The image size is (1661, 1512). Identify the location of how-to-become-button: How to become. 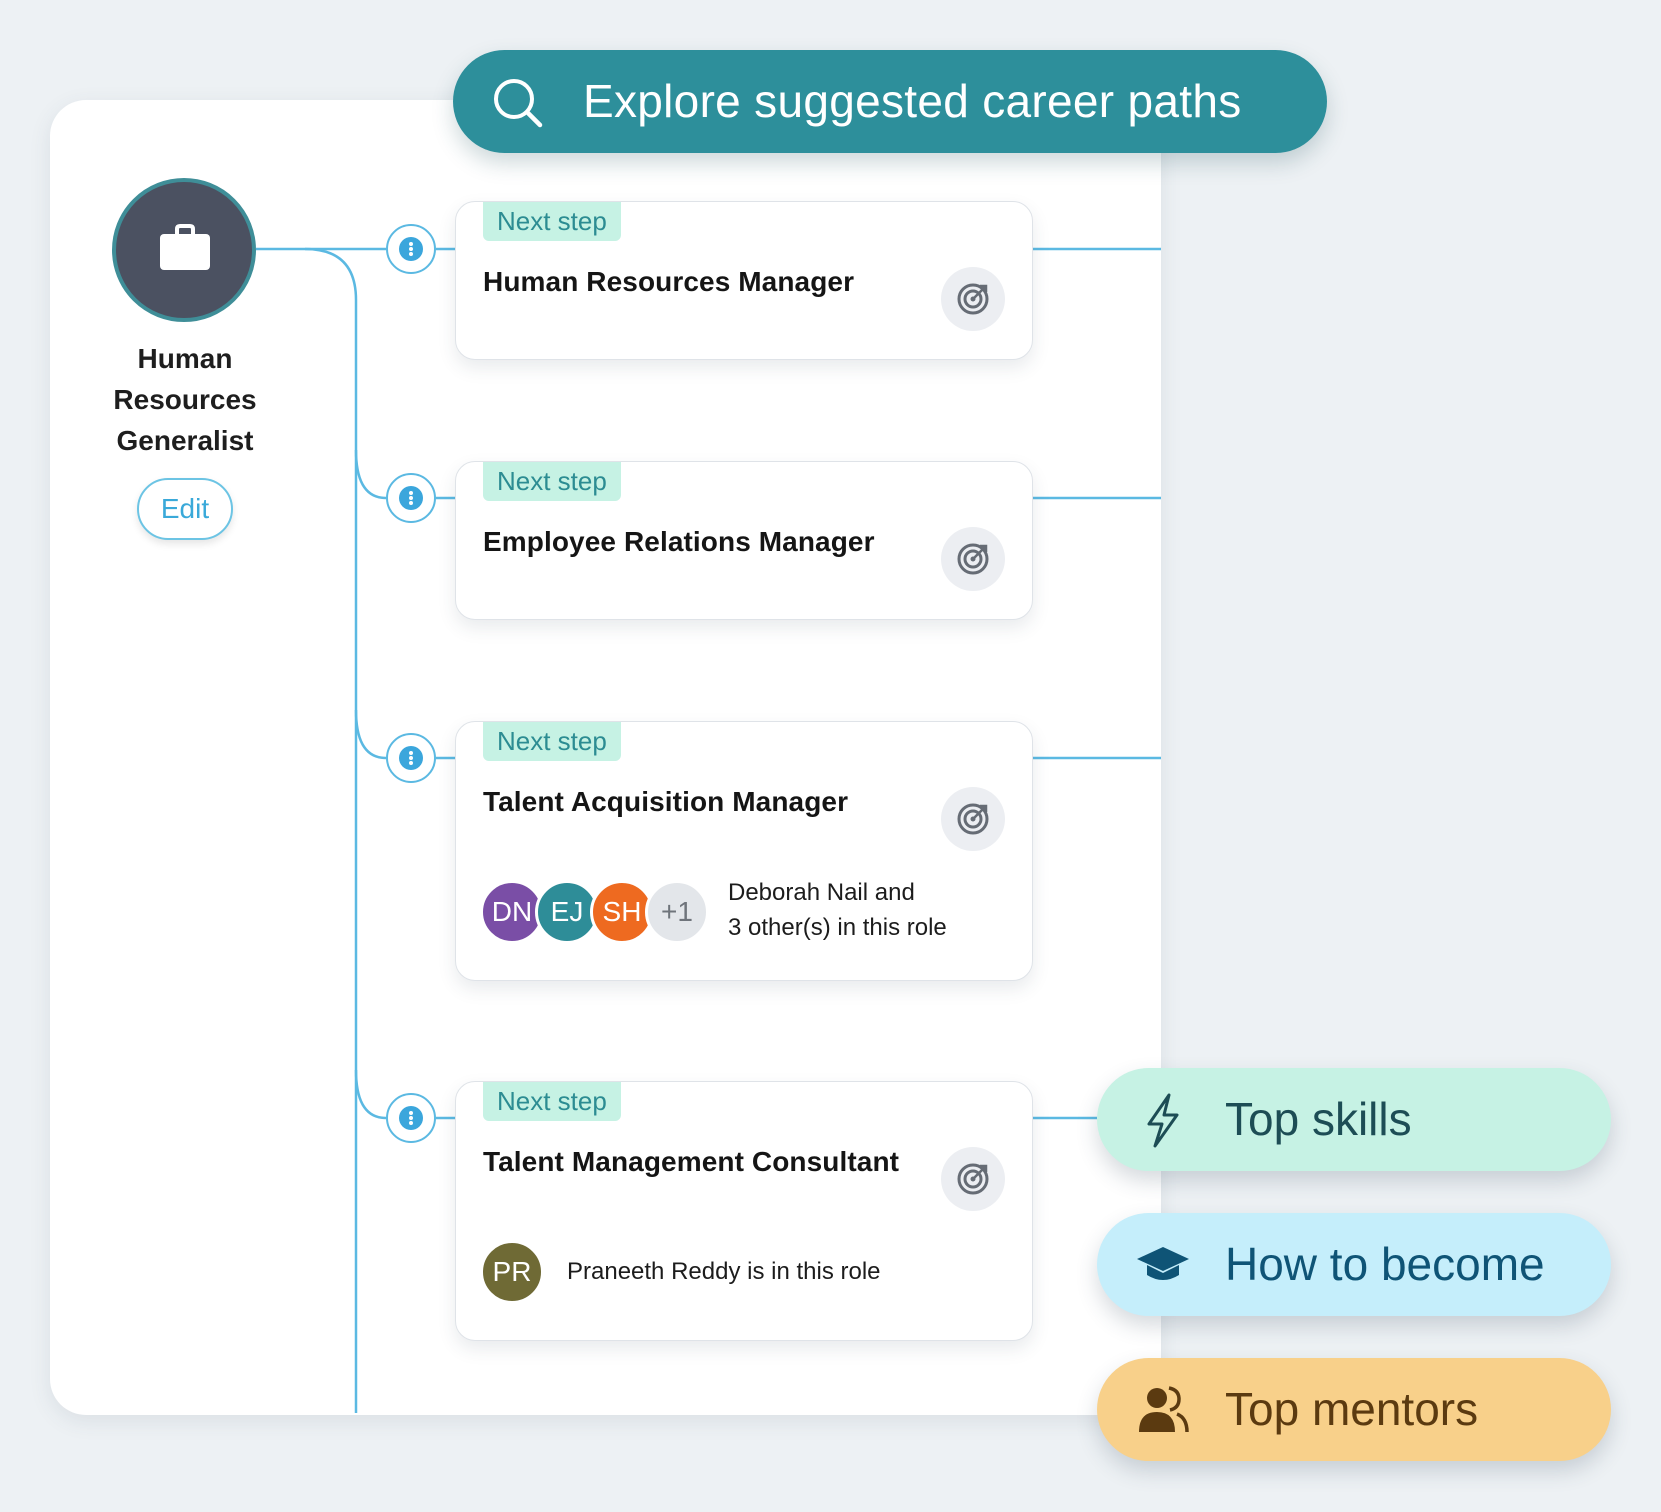
(1354, 1264).